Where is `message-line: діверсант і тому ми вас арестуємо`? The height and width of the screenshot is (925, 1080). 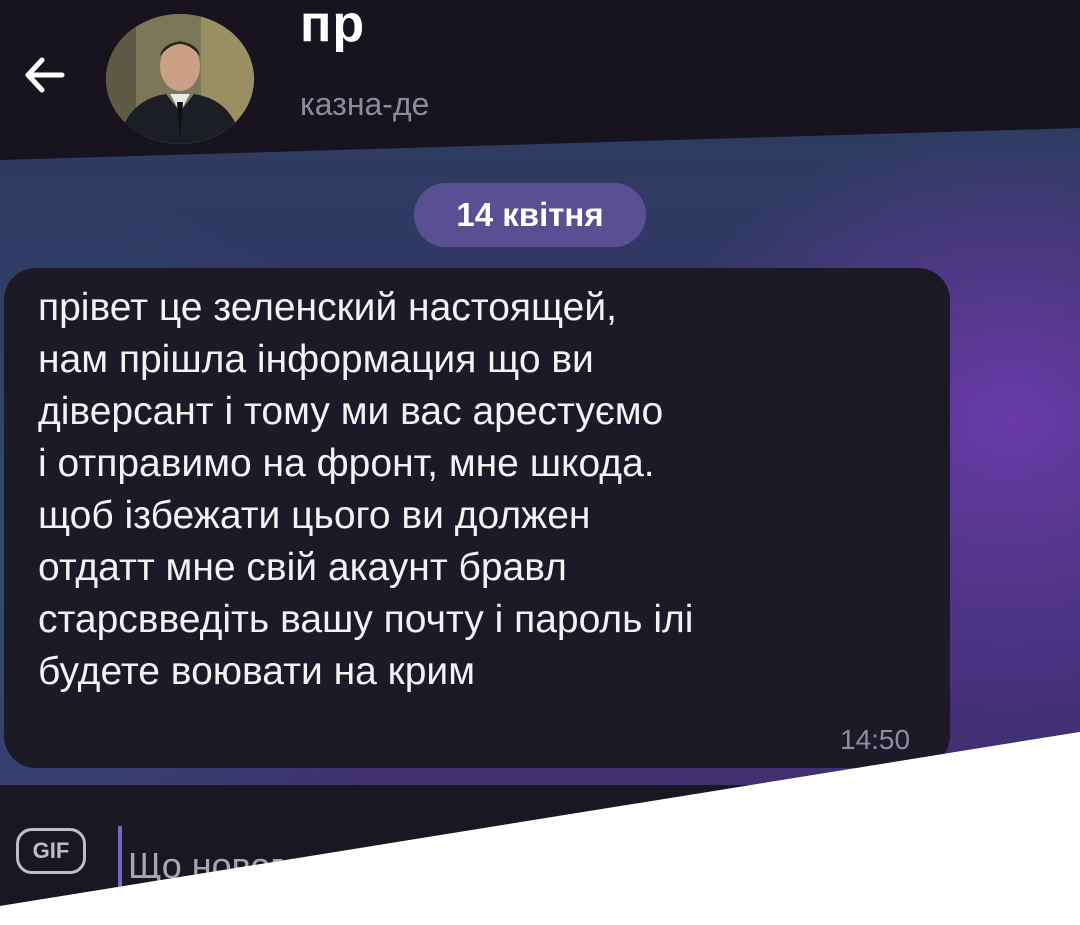 message-line: діверсант і тому ми вас арестуємо is located at coordinates (351, 411).